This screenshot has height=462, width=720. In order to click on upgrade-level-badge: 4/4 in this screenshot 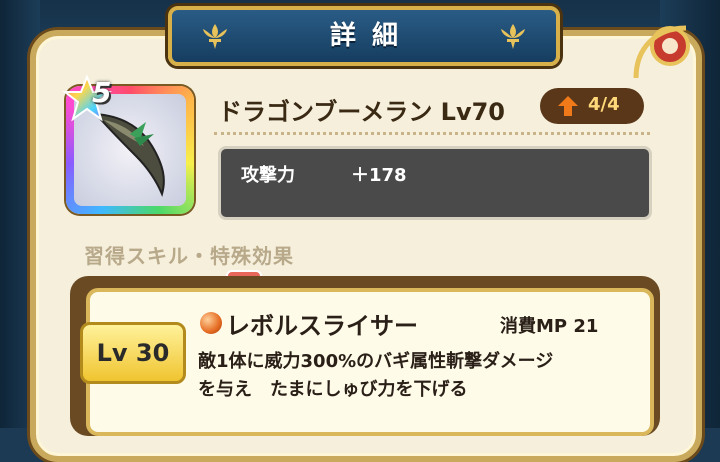, I will do `click(592, 106)`.